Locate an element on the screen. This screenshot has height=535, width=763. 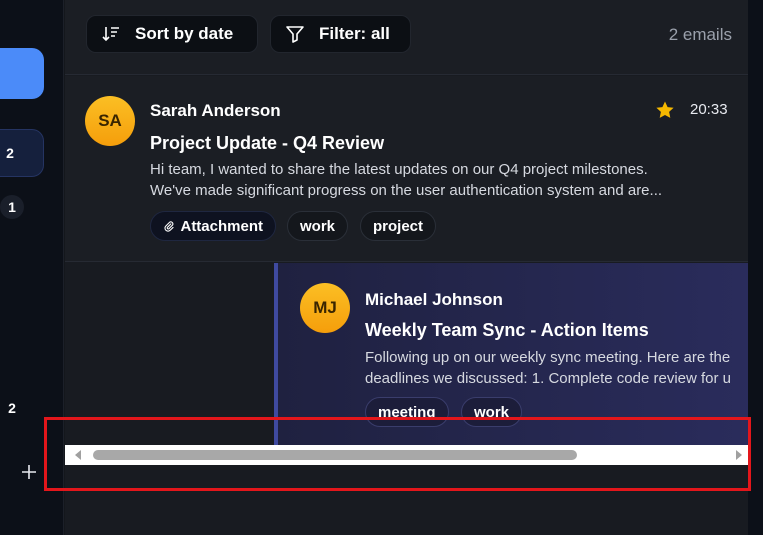
sidebar: 2 1 2 is located at coordinates (32, 267).